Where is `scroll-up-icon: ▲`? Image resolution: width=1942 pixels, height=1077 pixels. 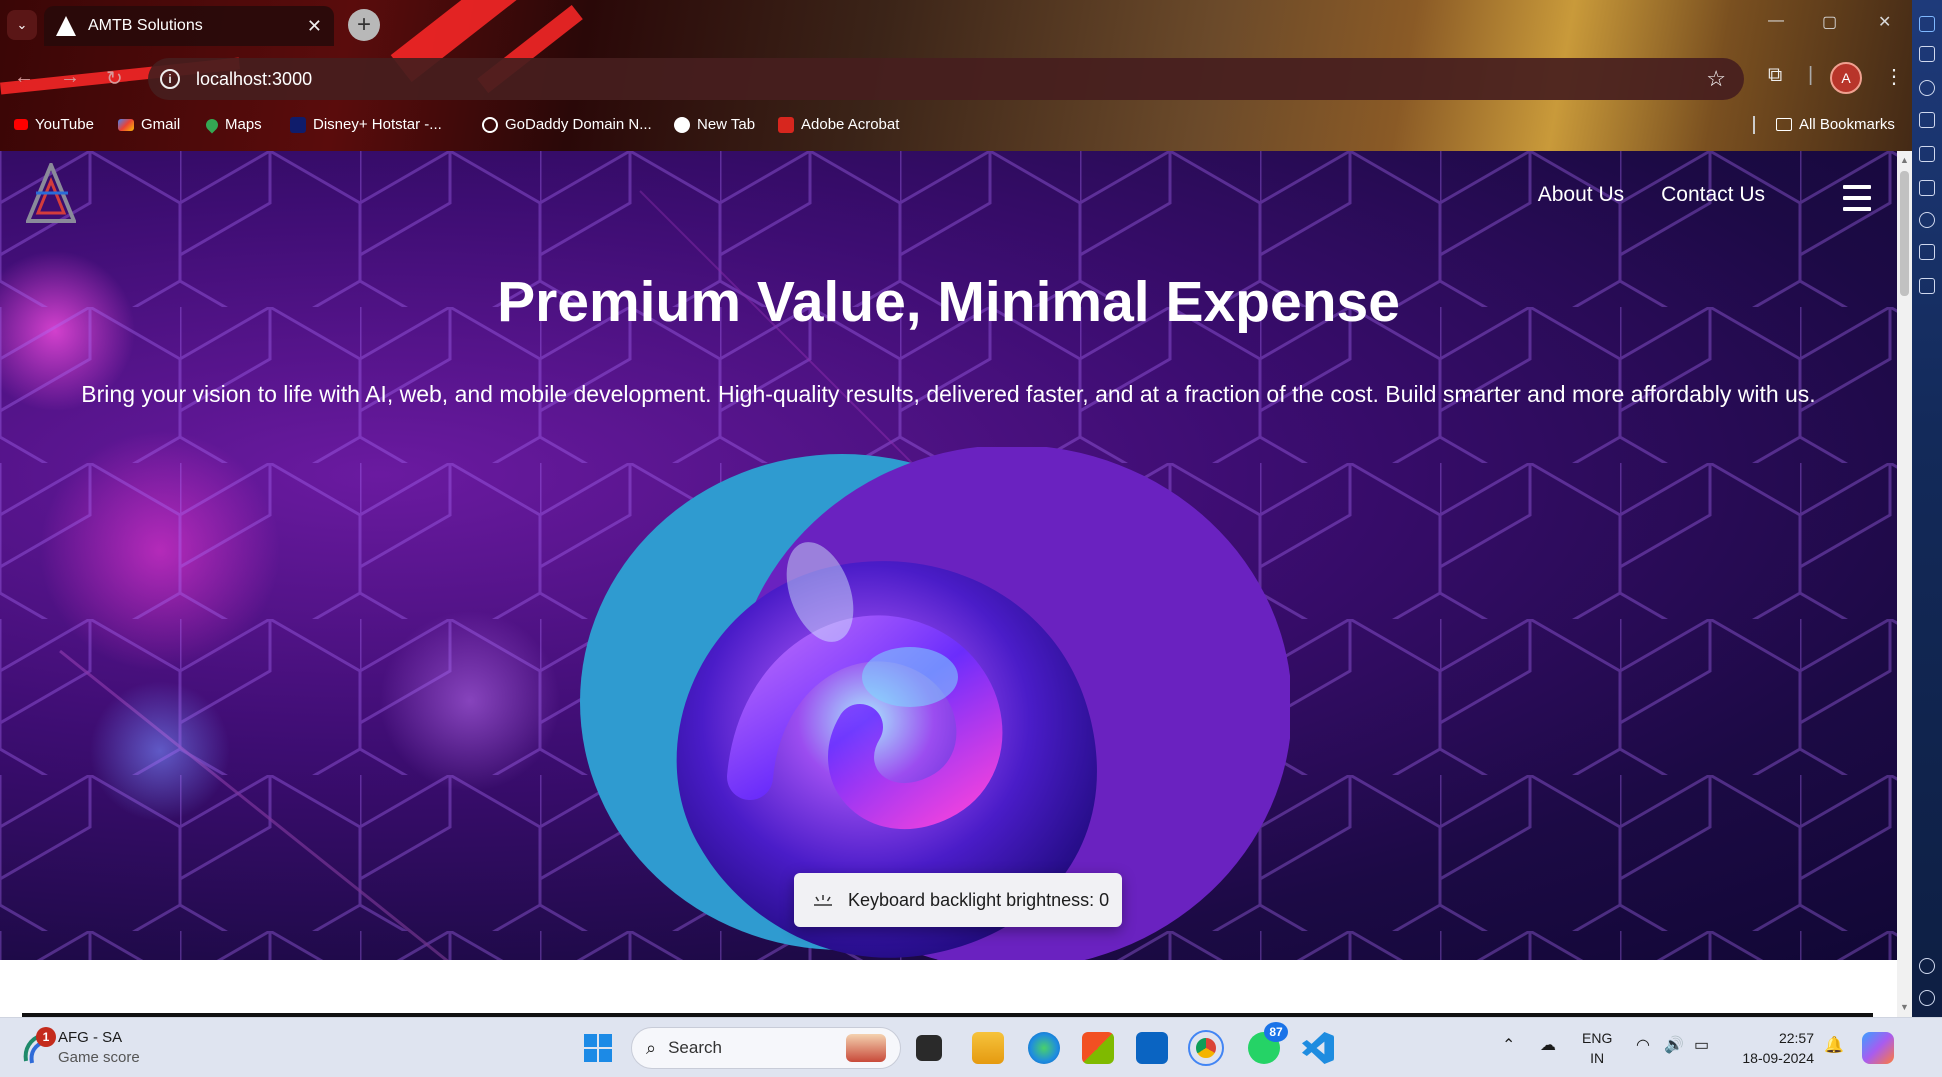
scroll-up-icon: ▲ is located at coordinates (1904, 160).